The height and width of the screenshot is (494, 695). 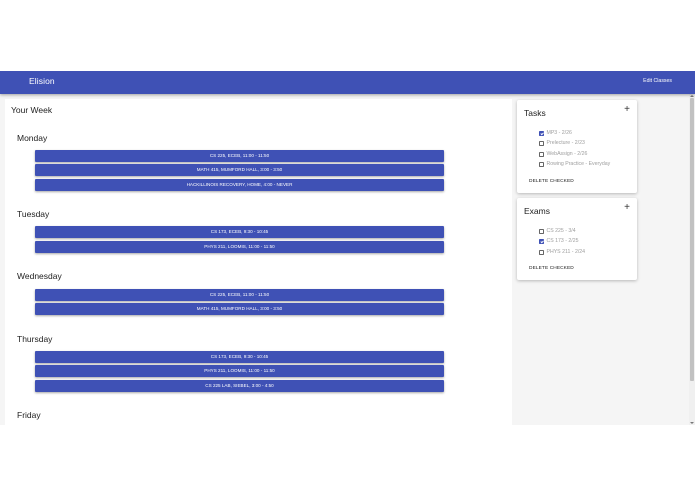 What do you see at coordinates (537, 211) in the screenshot?
I see `exams-title: Exams` at bounding box center [537, 211].